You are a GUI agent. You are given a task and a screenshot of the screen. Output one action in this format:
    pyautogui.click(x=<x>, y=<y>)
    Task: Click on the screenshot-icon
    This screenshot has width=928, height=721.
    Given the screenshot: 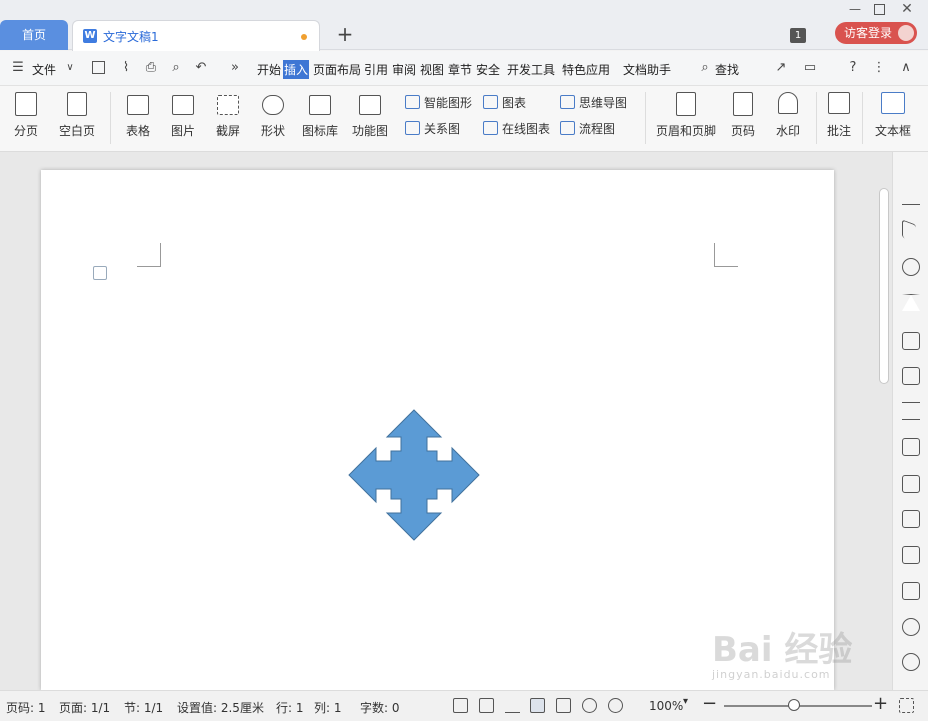 What is the action you would take?
    pyautogui.click(x=228, y=105)
    